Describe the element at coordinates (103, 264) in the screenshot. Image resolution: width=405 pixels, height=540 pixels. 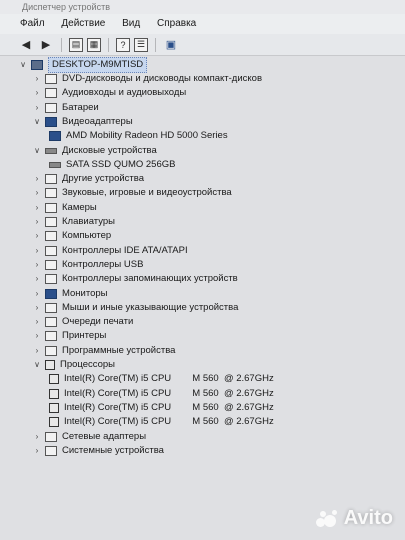
I see `tree-item-label: Контроллеры USB` at that location.